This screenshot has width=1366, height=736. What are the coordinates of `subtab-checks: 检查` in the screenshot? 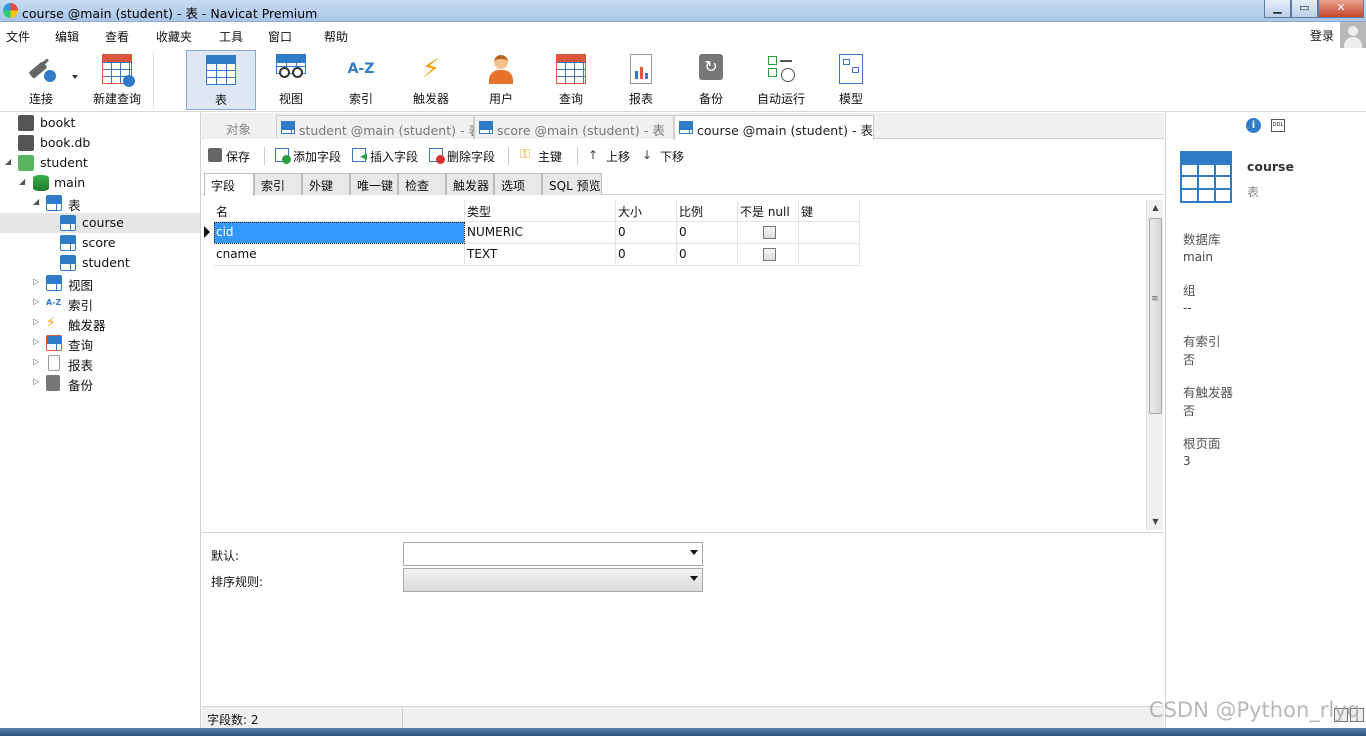 It's located at (422, 184).